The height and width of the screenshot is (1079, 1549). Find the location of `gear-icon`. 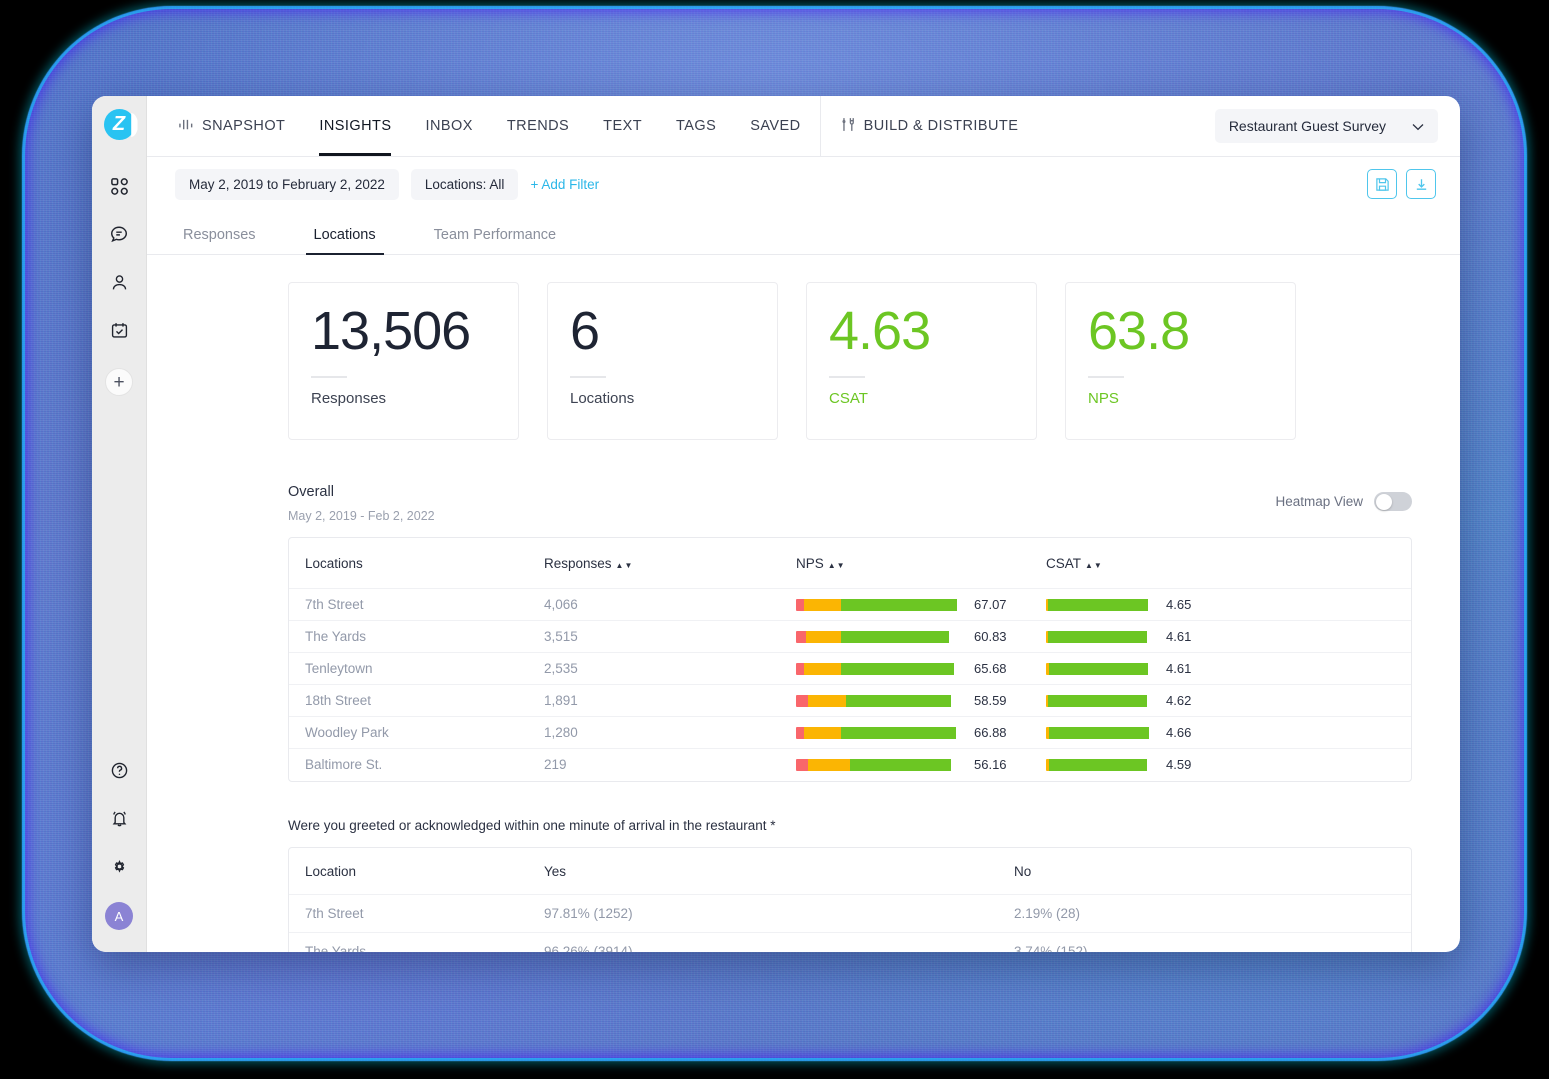

gear-icon is located at coordinates (119, 866).